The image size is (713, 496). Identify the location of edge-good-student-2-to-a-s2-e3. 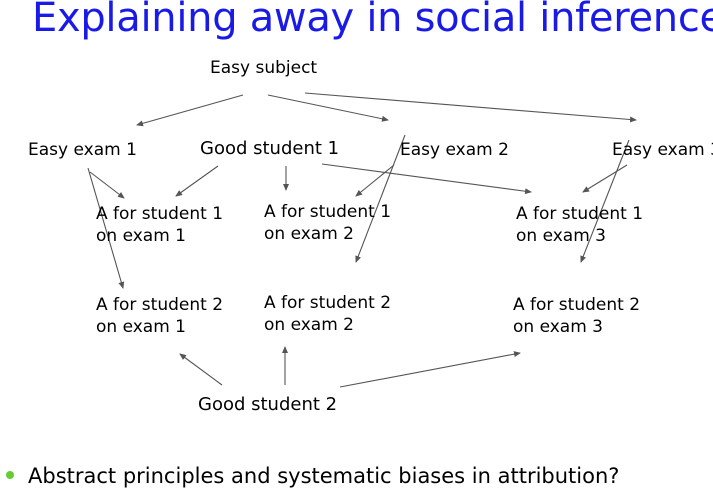
(430, 369).